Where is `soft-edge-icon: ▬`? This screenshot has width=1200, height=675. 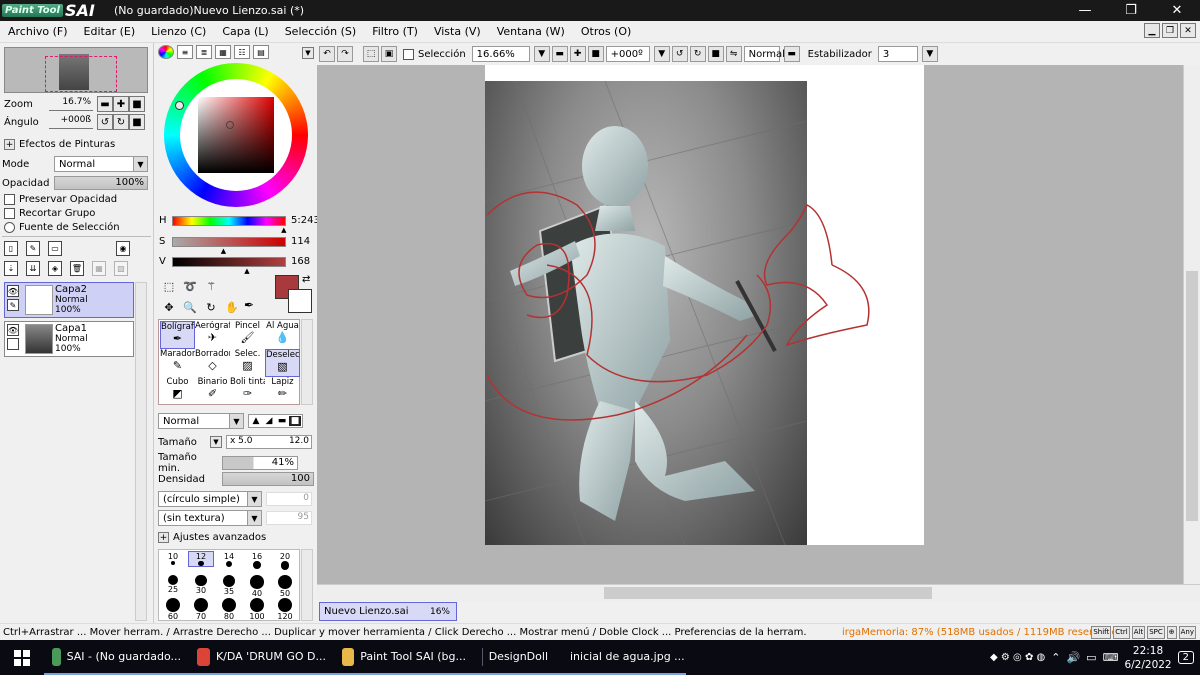 soft-edge-icon: ▬ is located at coordinates (282, 421).